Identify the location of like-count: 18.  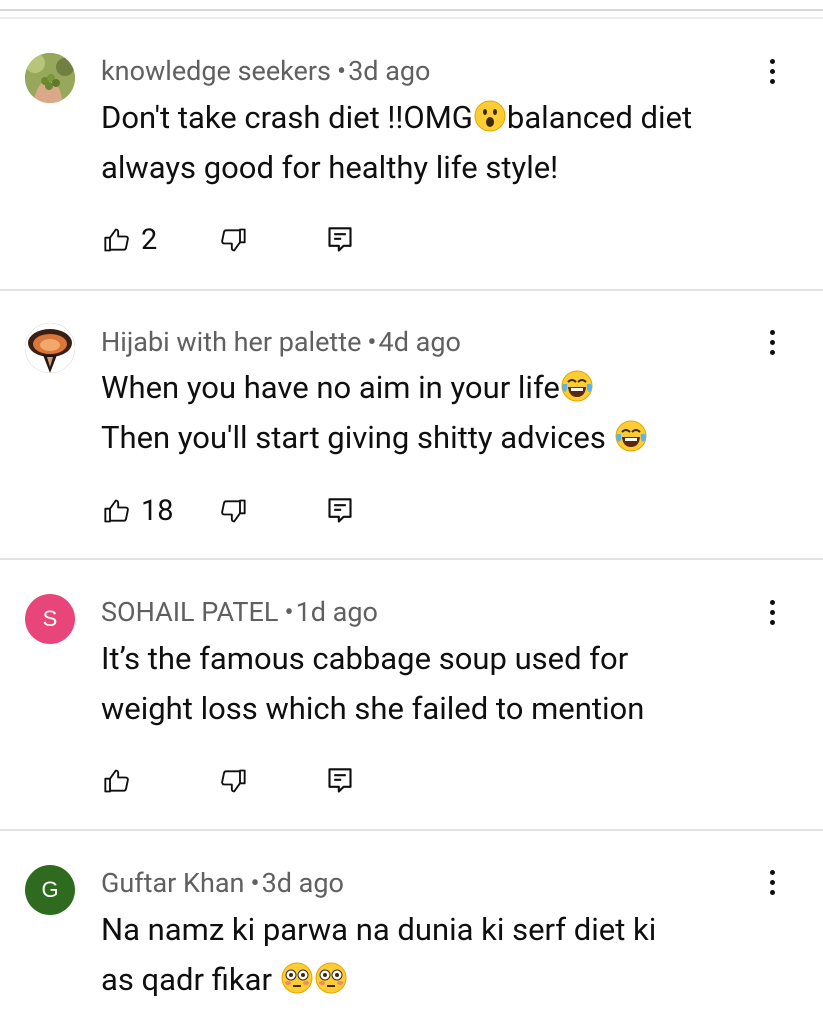
(157, 511).